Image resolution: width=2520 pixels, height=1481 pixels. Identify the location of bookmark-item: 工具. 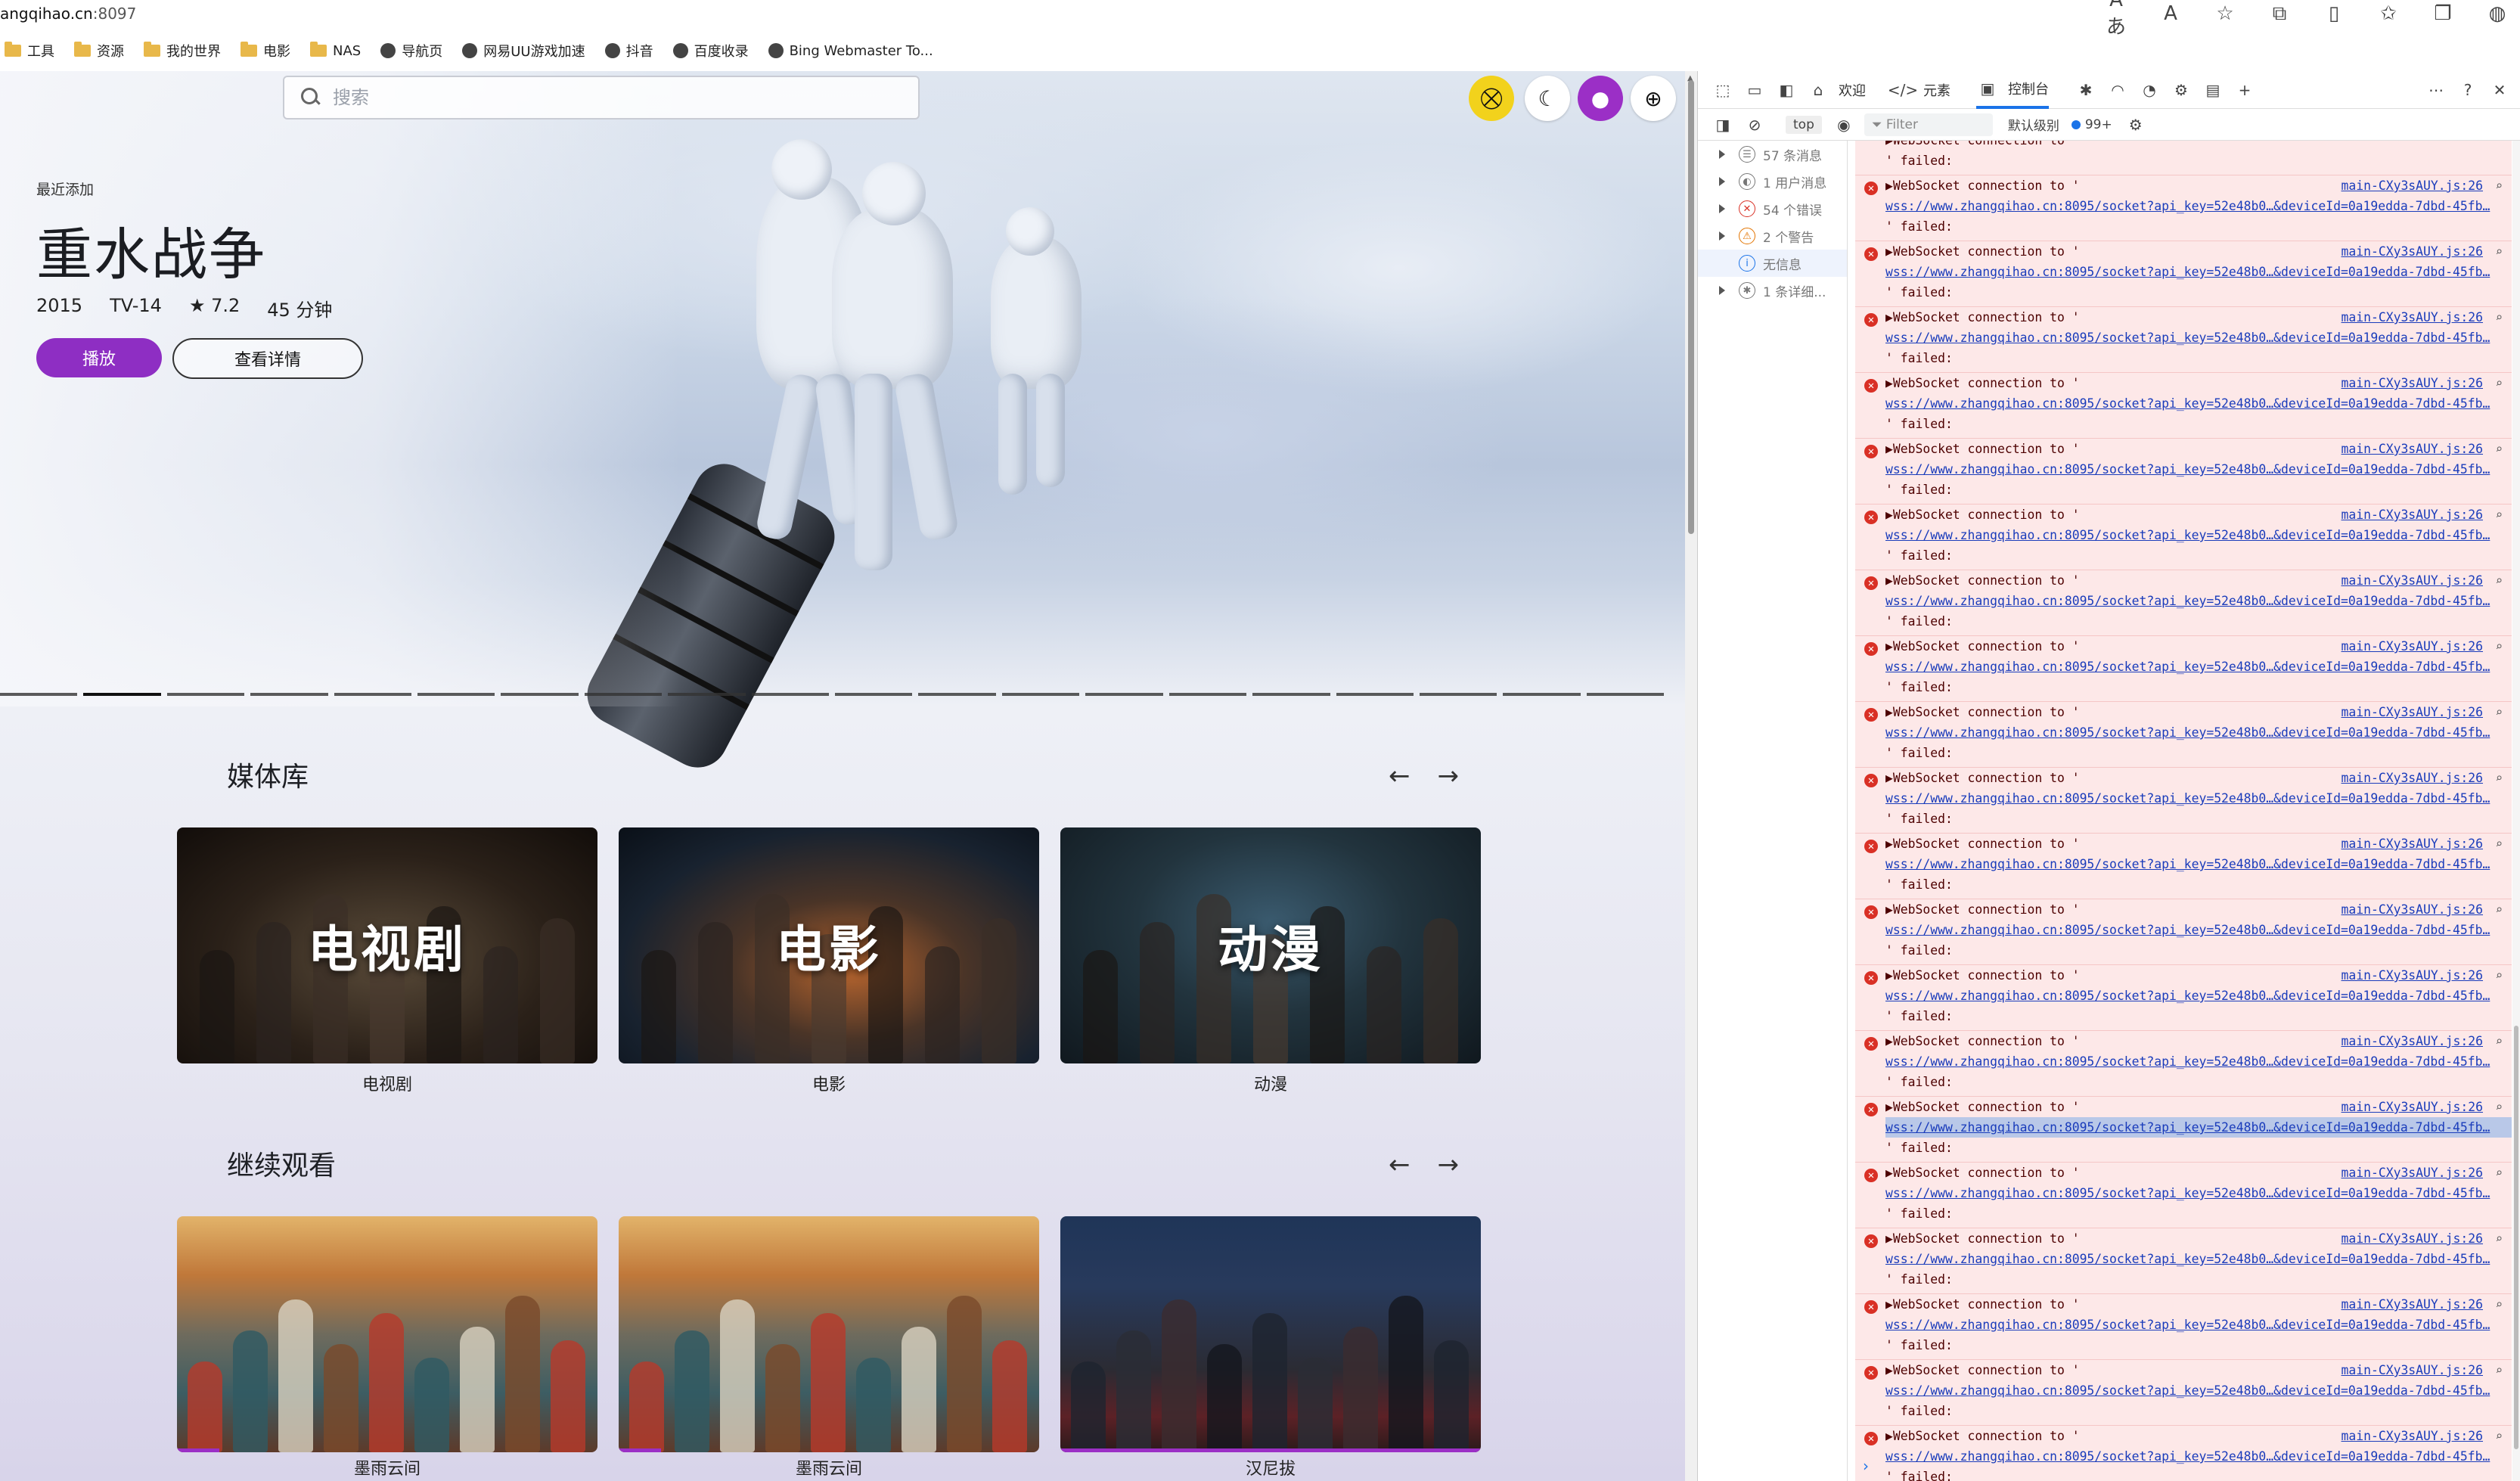
(29, 51).